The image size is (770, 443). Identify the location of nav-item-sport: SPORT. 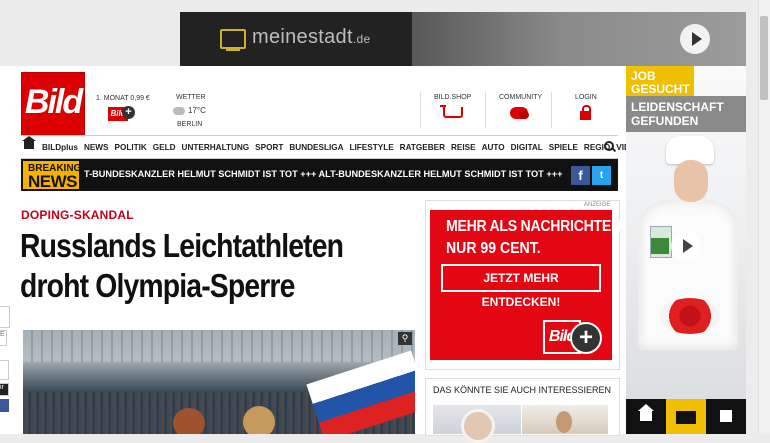
(269, 147).